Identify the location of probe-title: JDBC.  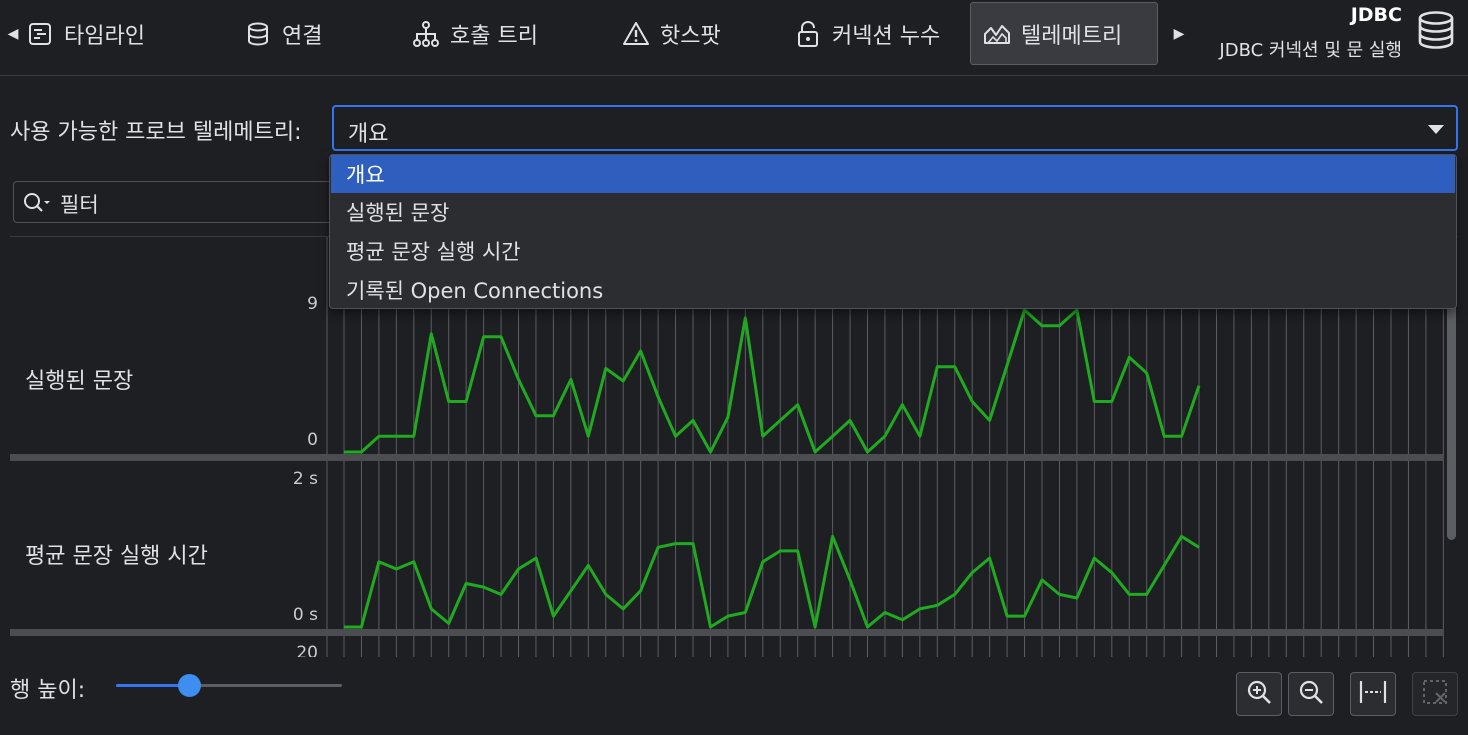
(1376, 15).